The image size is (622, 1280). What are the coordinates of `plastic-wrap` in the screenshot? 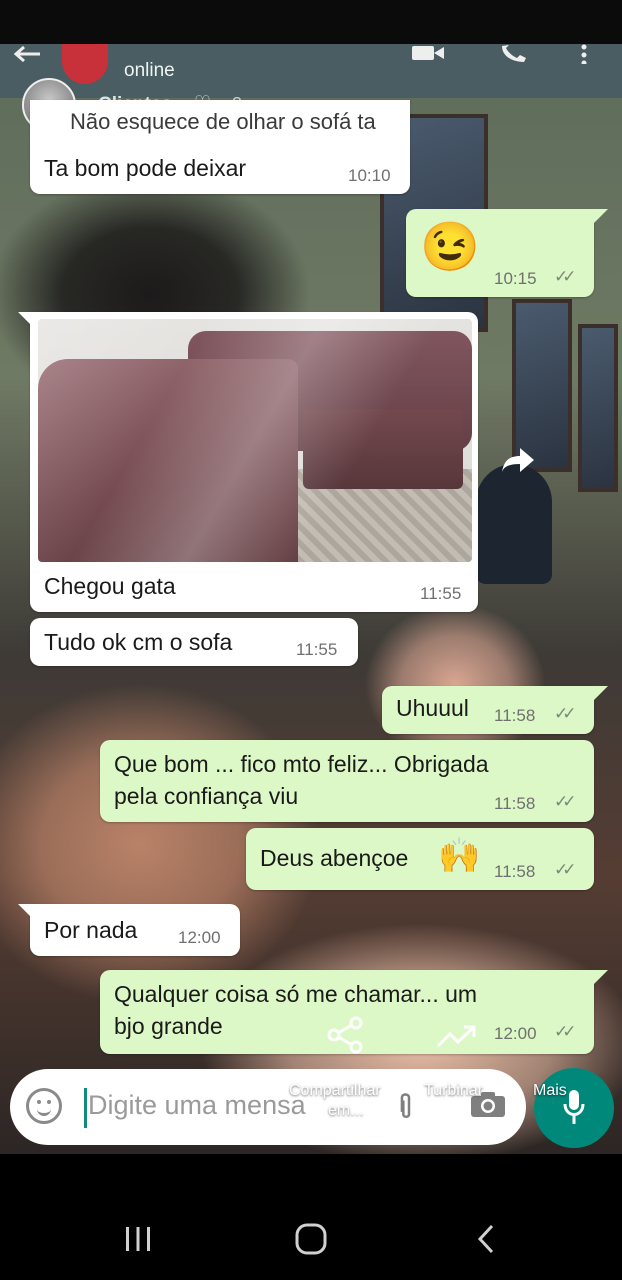 It's located at (255, 440).